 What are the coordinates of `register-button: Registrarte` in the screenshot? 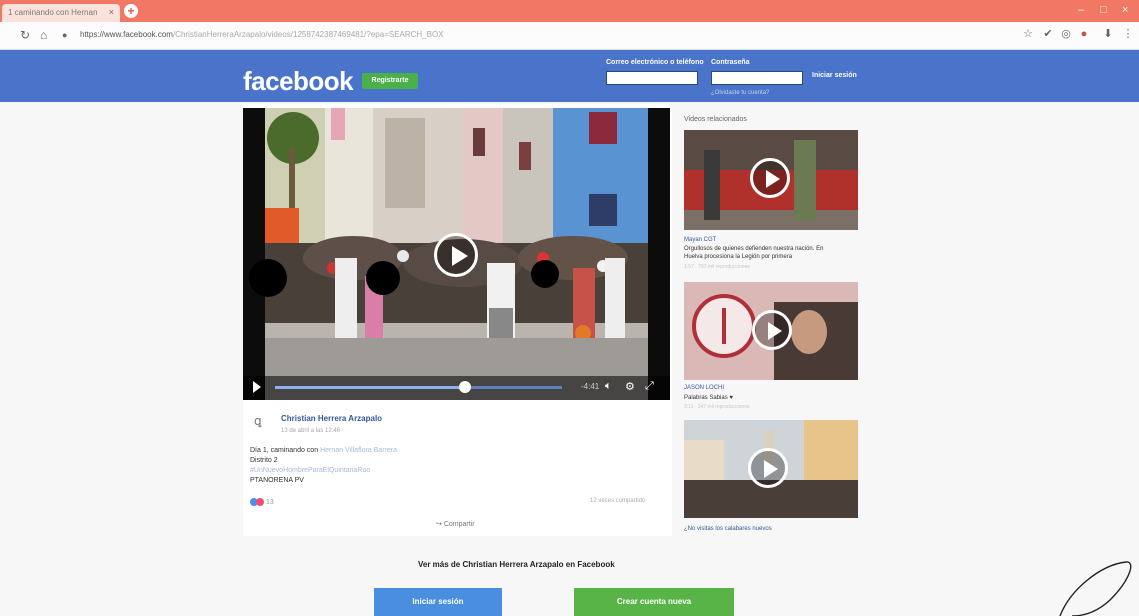 It's located at (390, 81).